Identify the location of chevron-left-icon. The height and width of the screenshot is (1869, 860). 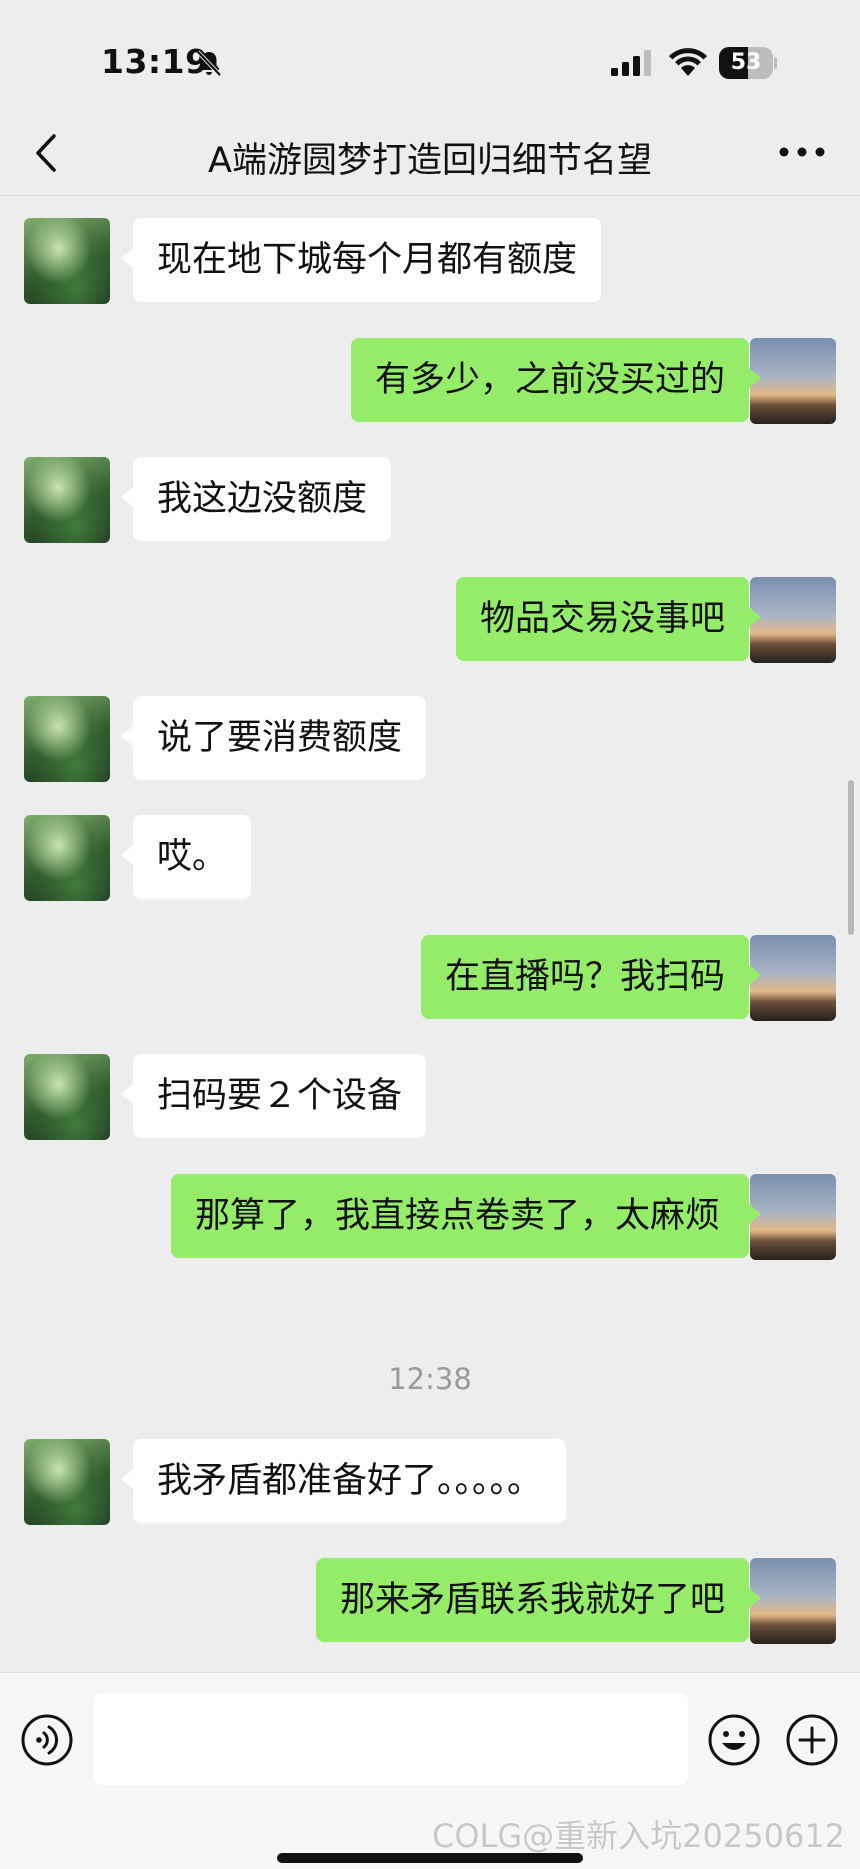
(48, 153).